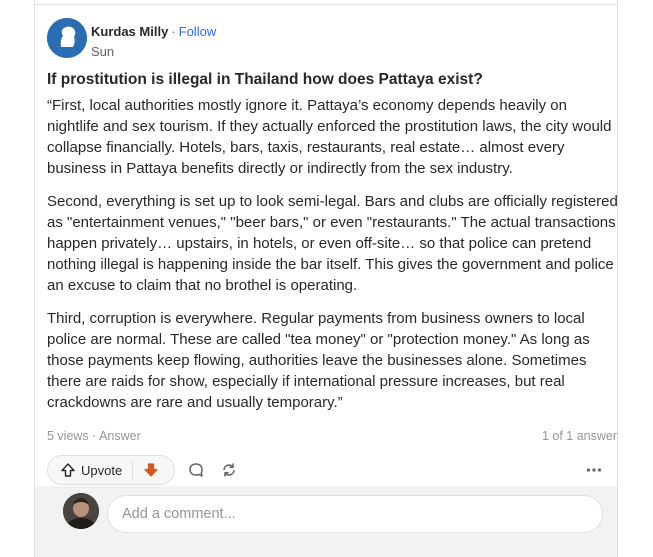  I want to click on more-options-button, so click(594, 470).